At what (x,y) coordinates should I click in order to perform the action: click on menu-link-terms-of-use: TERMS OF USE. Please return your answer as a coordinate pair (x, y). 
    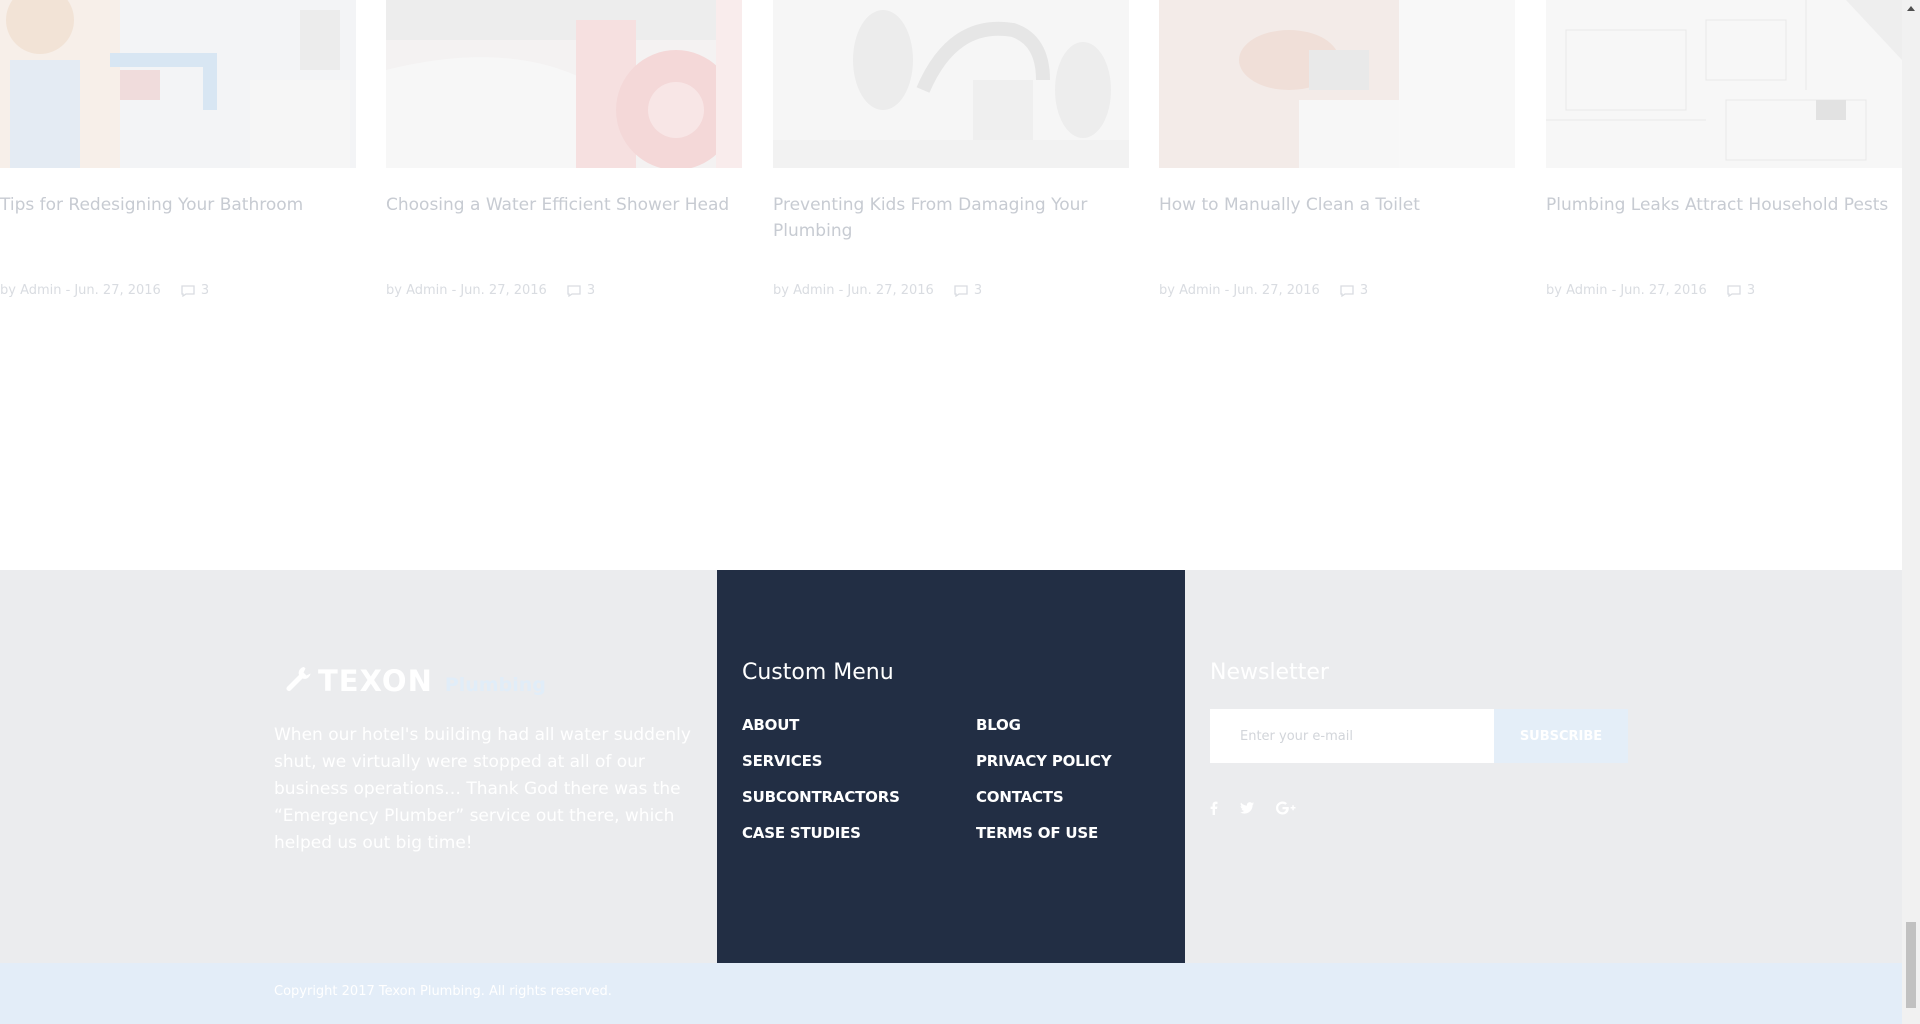
    Looking at the image, I should click on (1043, 842).